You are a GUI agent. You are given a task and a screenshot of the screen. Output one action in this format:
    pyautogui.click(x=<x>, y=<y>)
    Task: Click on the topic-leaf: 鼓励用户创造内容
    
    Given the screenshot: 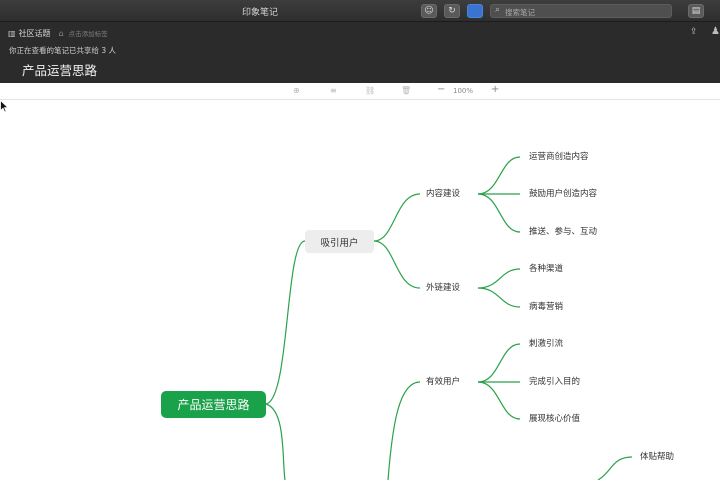 What is the action you would take?
    pyautogui.click(x=563, y=194)
    